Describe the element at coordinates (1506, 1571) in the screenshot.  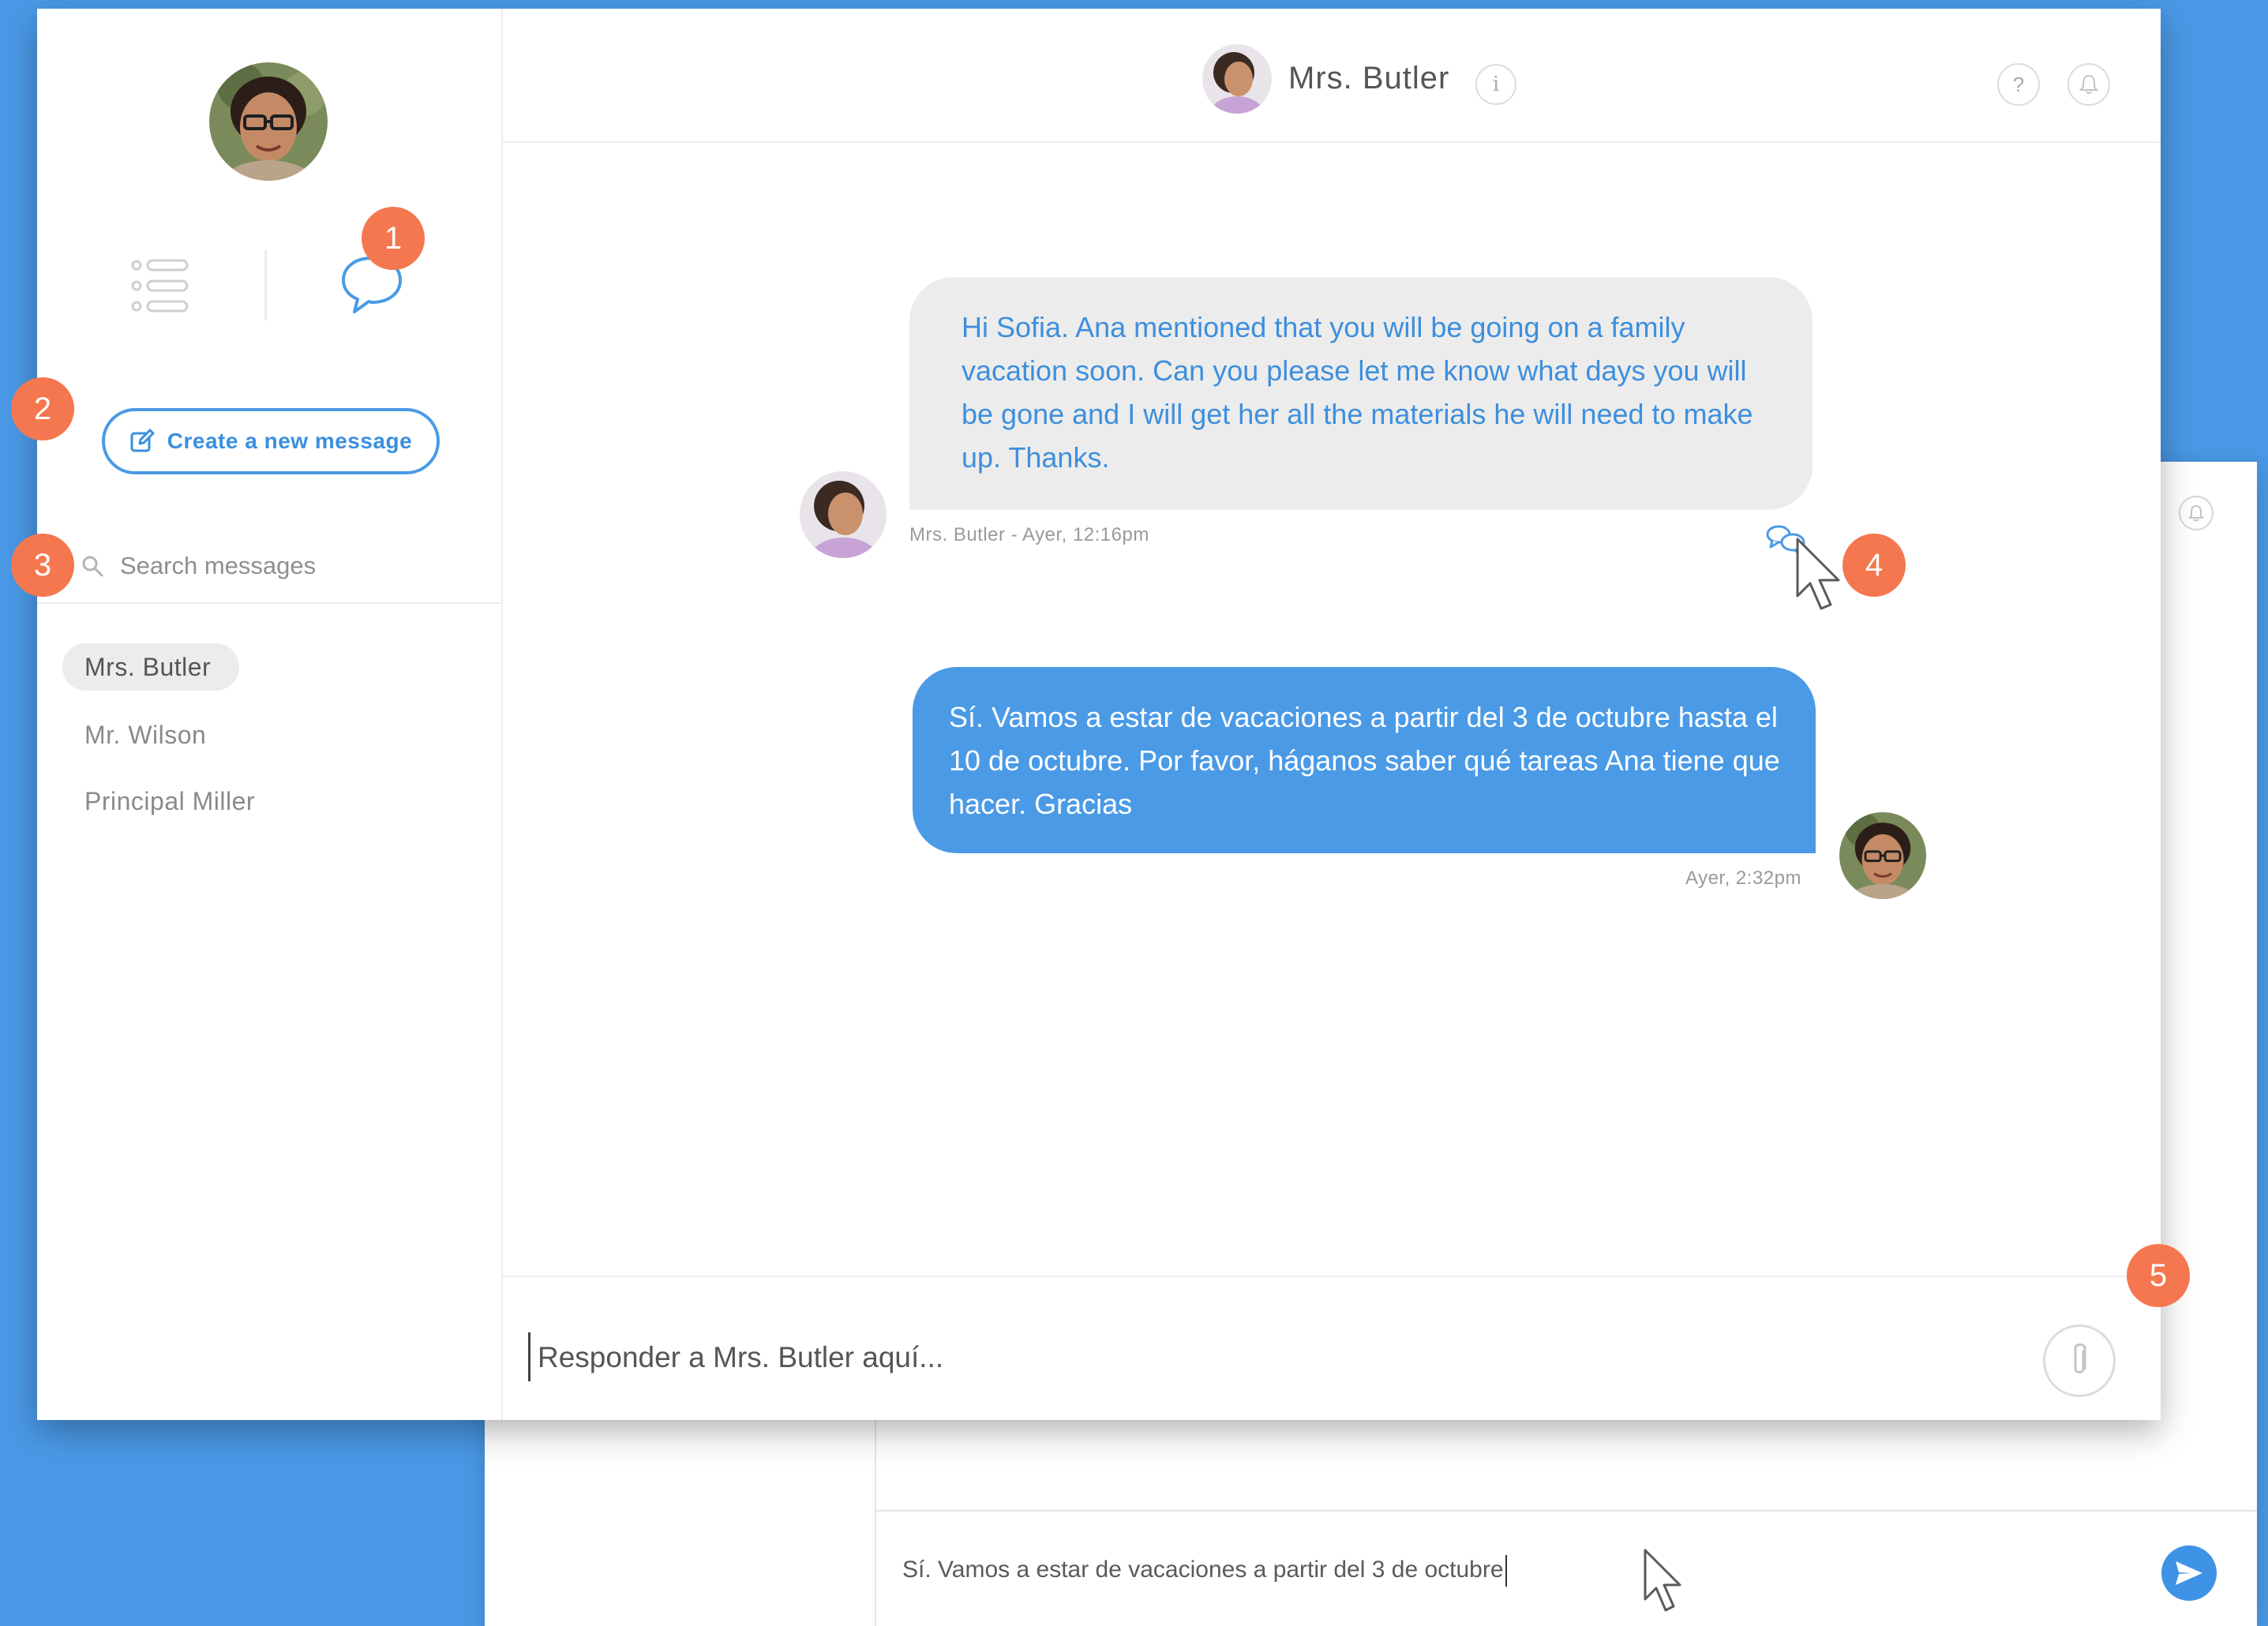
I see `background-text-caret` at that location.